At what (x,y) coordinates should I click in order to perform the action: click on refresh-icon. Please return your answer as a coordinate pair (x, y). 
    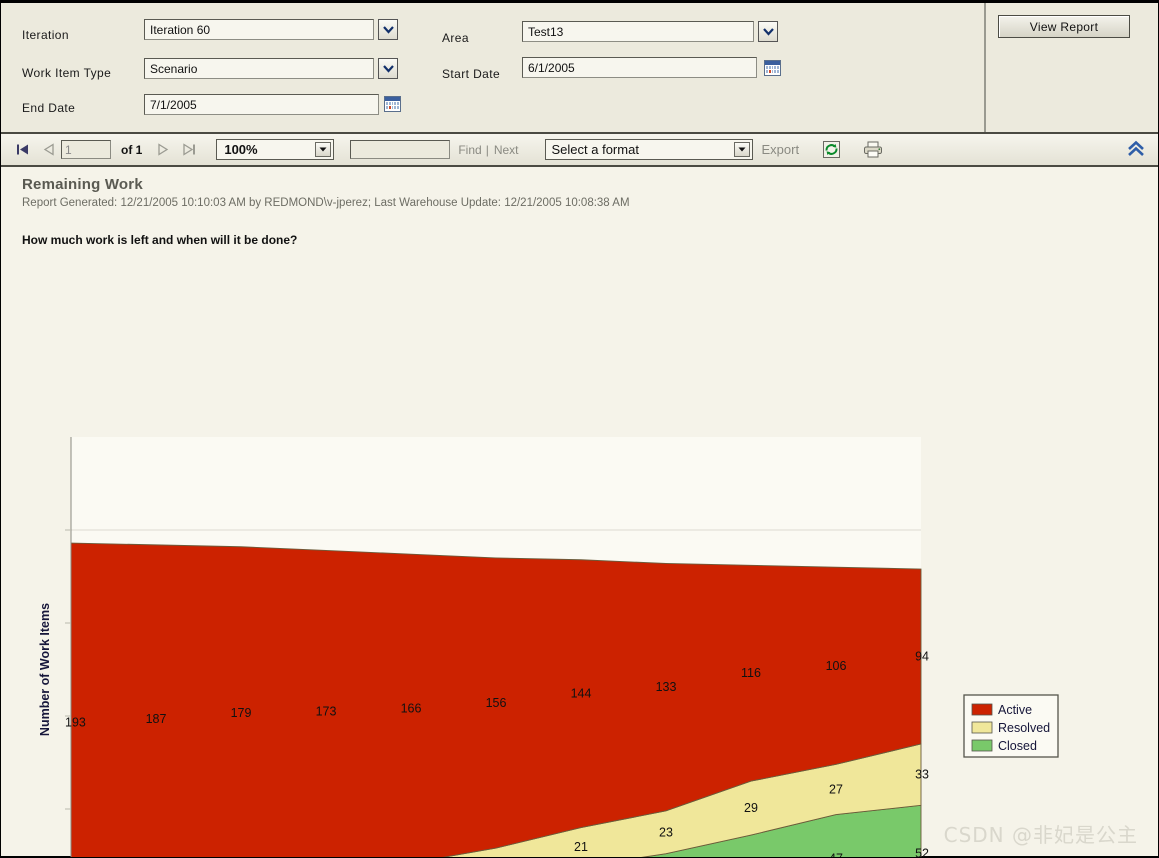
    Looking at the image, I should click on (831, 149).